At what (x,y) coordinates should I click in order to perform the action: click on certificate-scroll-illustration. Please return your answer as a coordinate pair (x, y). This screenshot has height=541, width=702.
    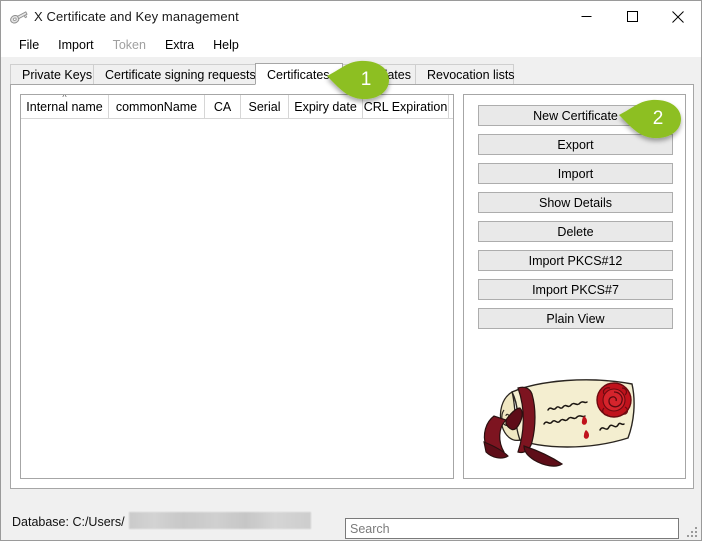
    Looking at the image, I should click on (575, 416).